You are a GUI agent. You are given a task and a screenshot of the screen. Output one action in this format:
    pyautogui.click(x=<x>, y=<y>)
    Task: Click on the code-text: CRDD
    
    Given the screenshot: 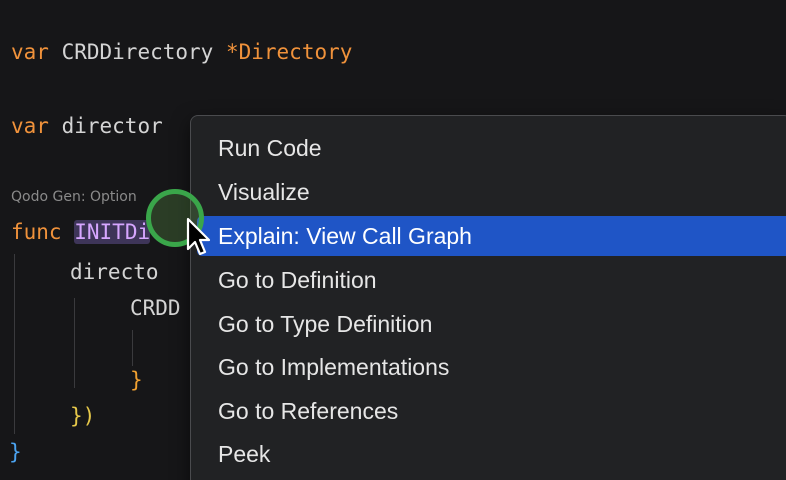 What is the action you would take?
    pyautogui.click(x=155, y=308)
    